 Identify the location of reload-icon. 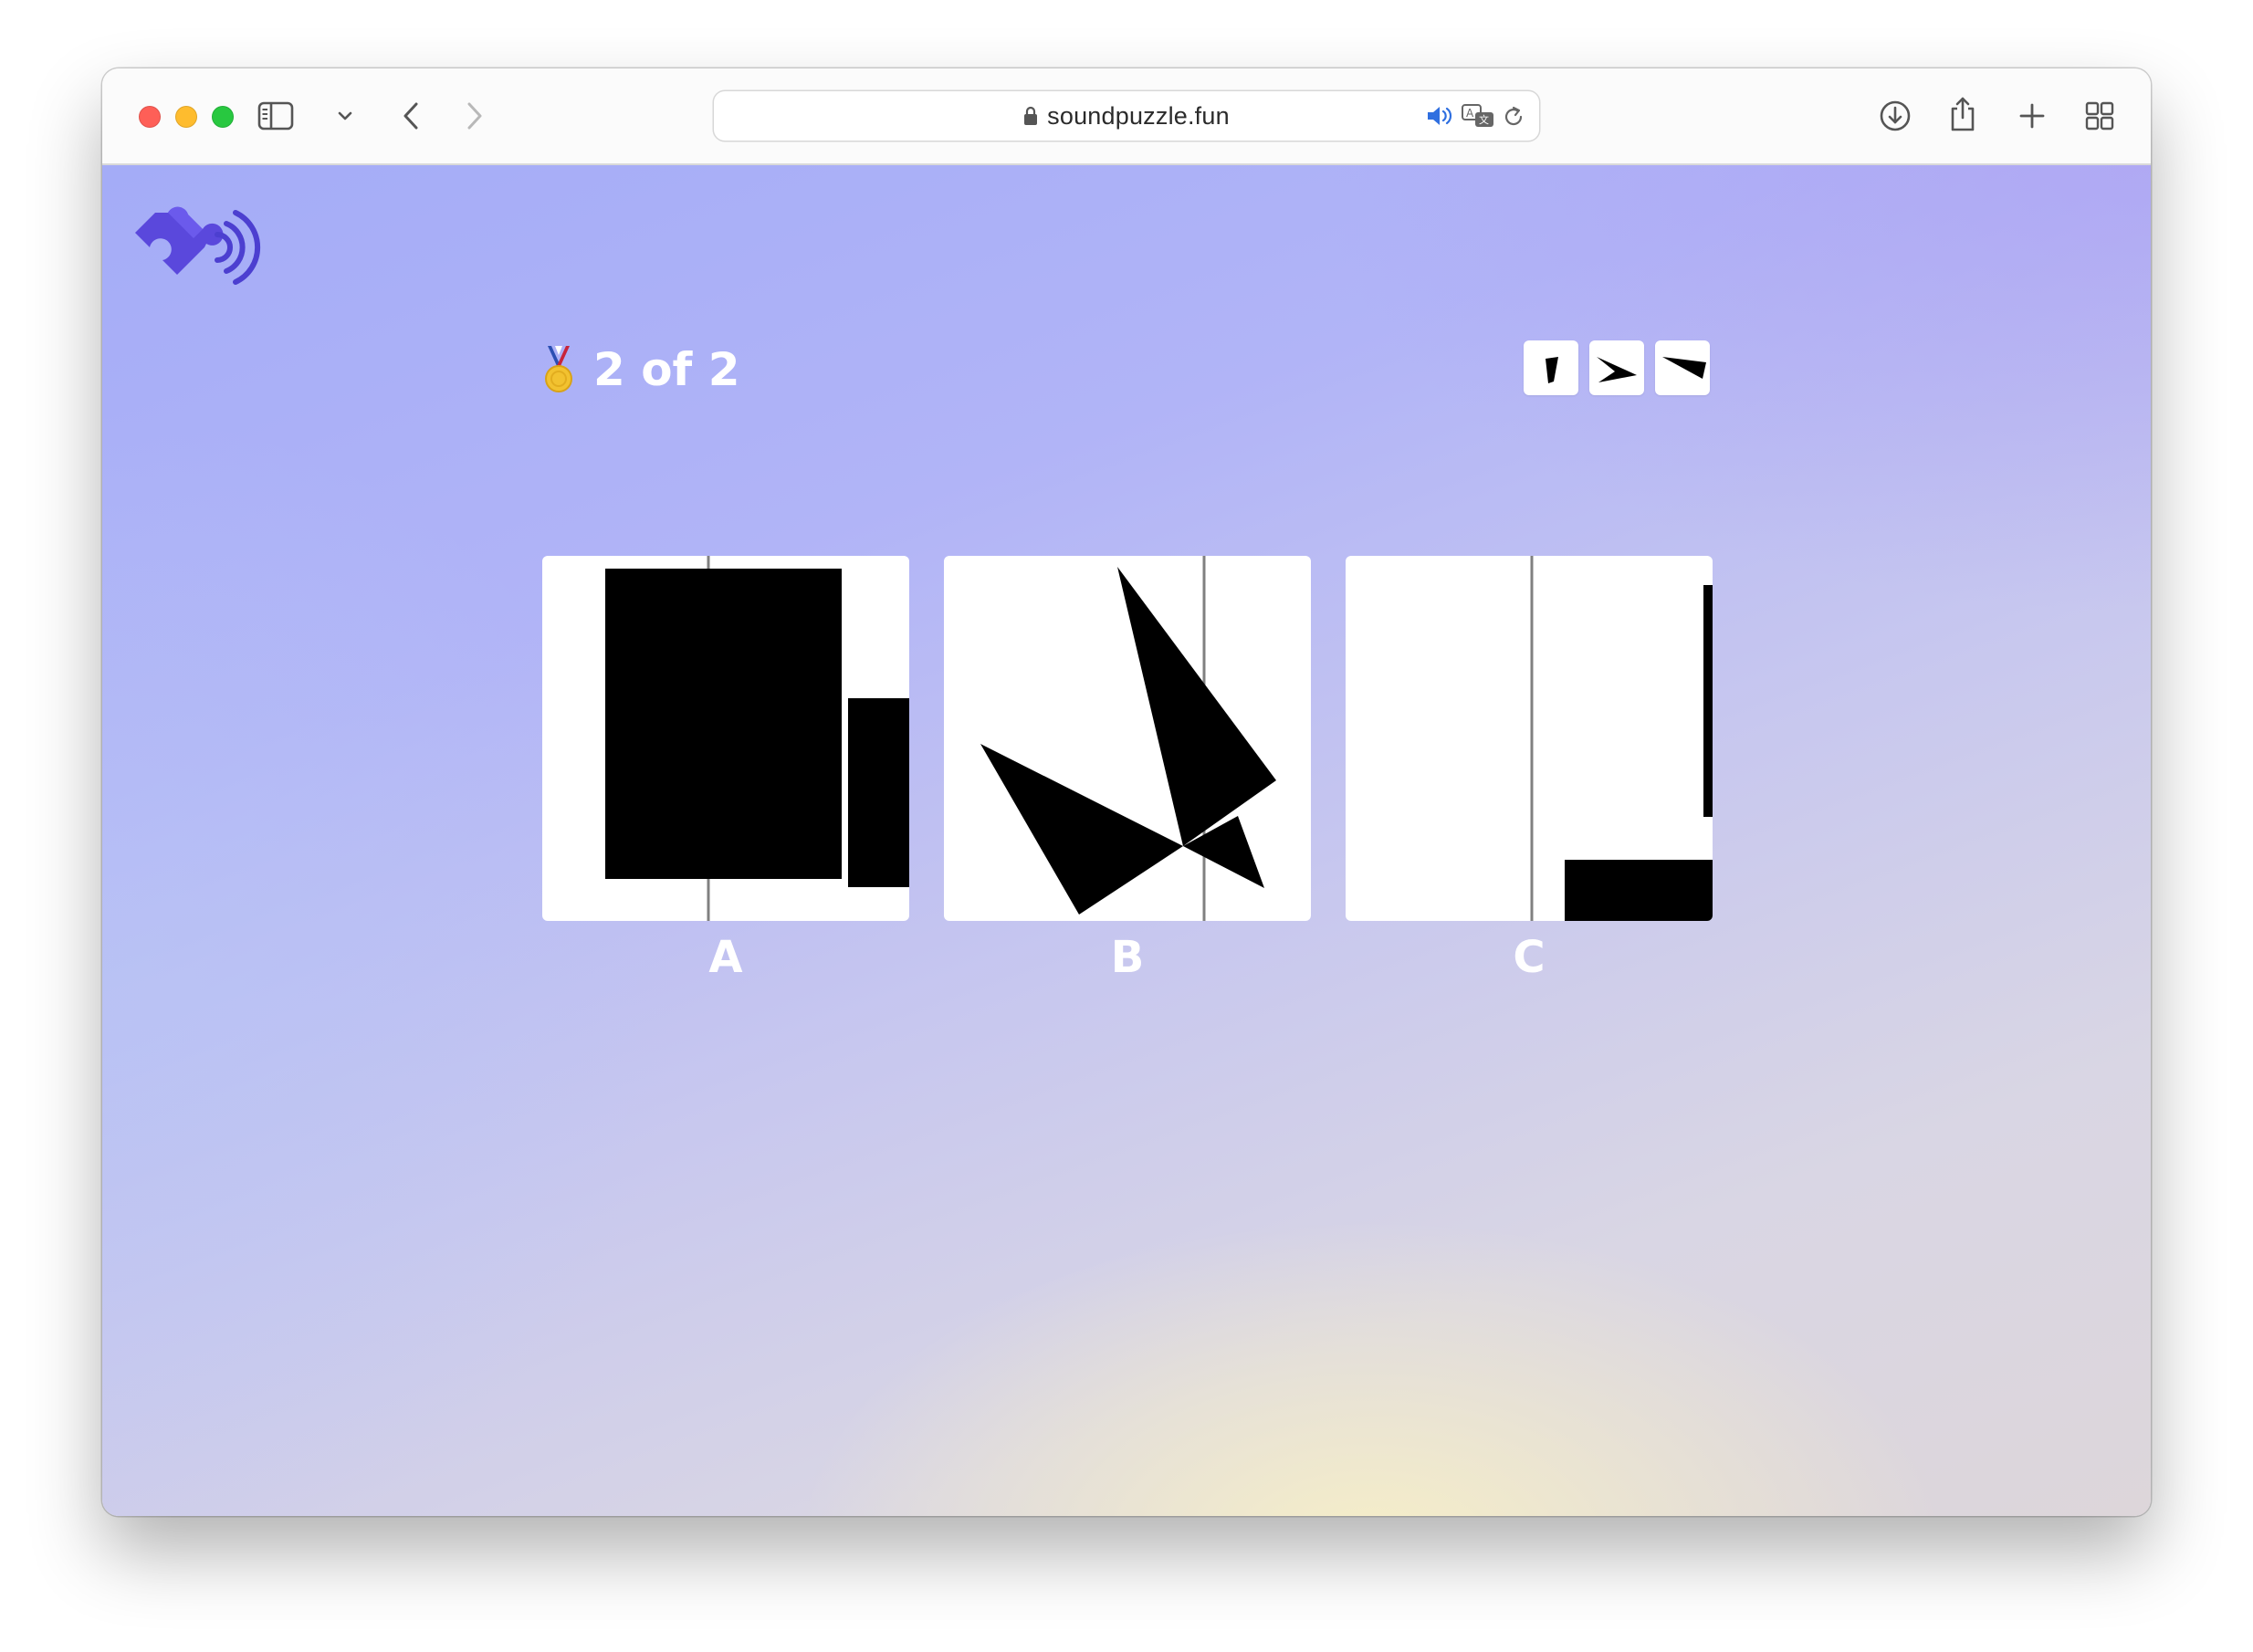
(1513, 117).